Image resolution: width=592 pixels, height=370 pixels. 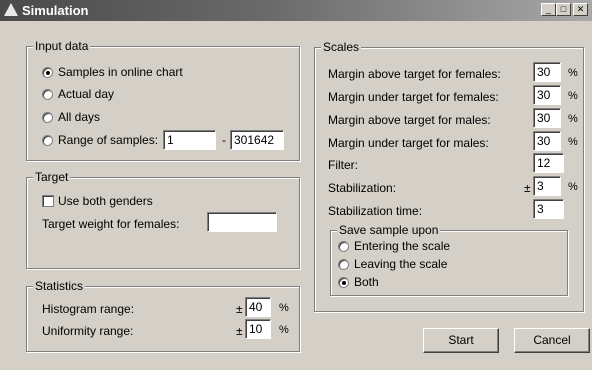 What do you see at coordinates (55, 10) in the screenshot?
I see `window-title: Simulation` at bounding box center [55, 10].